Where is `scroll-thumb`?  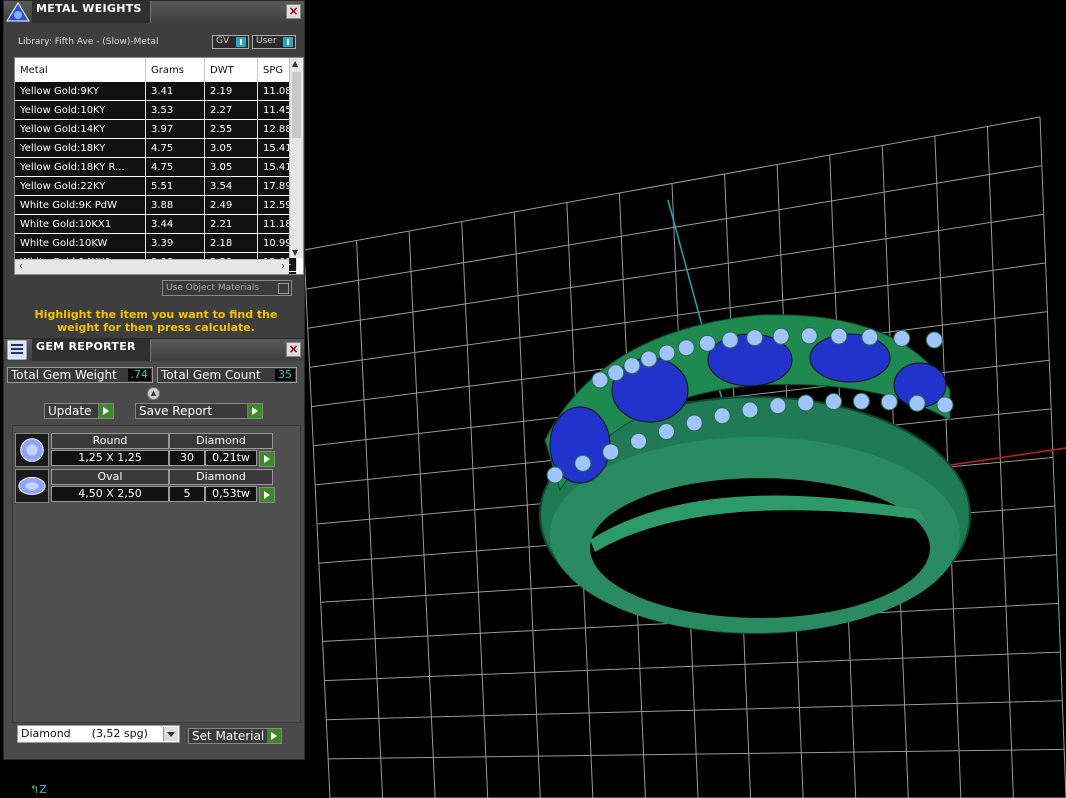
scroll-thumb is located at coordinates (296, 105).